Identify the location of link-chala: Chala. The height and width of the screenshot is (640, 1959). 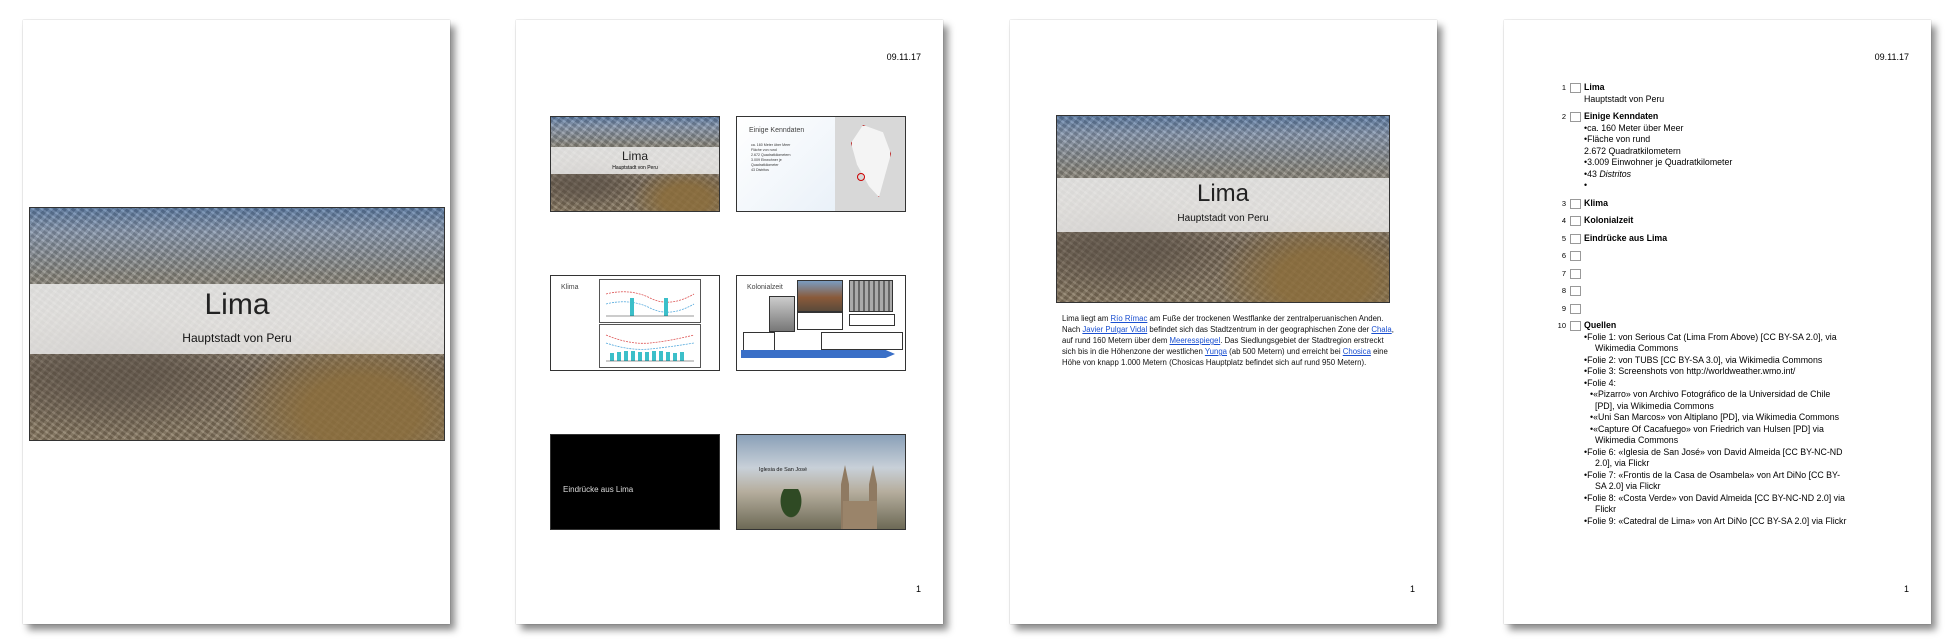
(1381, 329).